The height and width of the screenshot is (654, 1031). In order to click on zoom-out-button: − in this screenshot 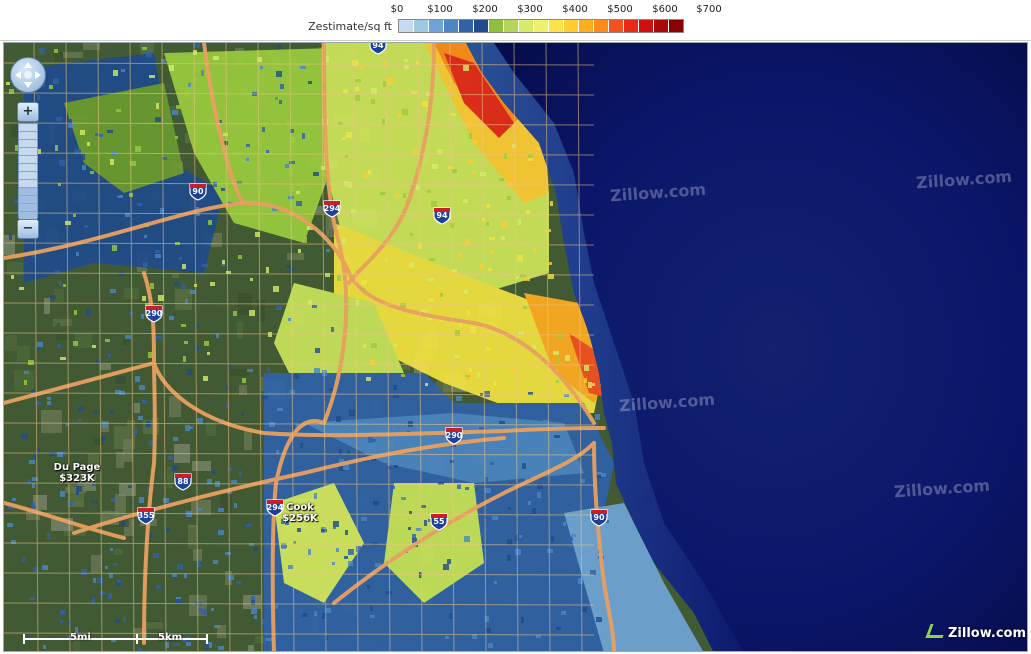, I will do `click(28, 229)`.